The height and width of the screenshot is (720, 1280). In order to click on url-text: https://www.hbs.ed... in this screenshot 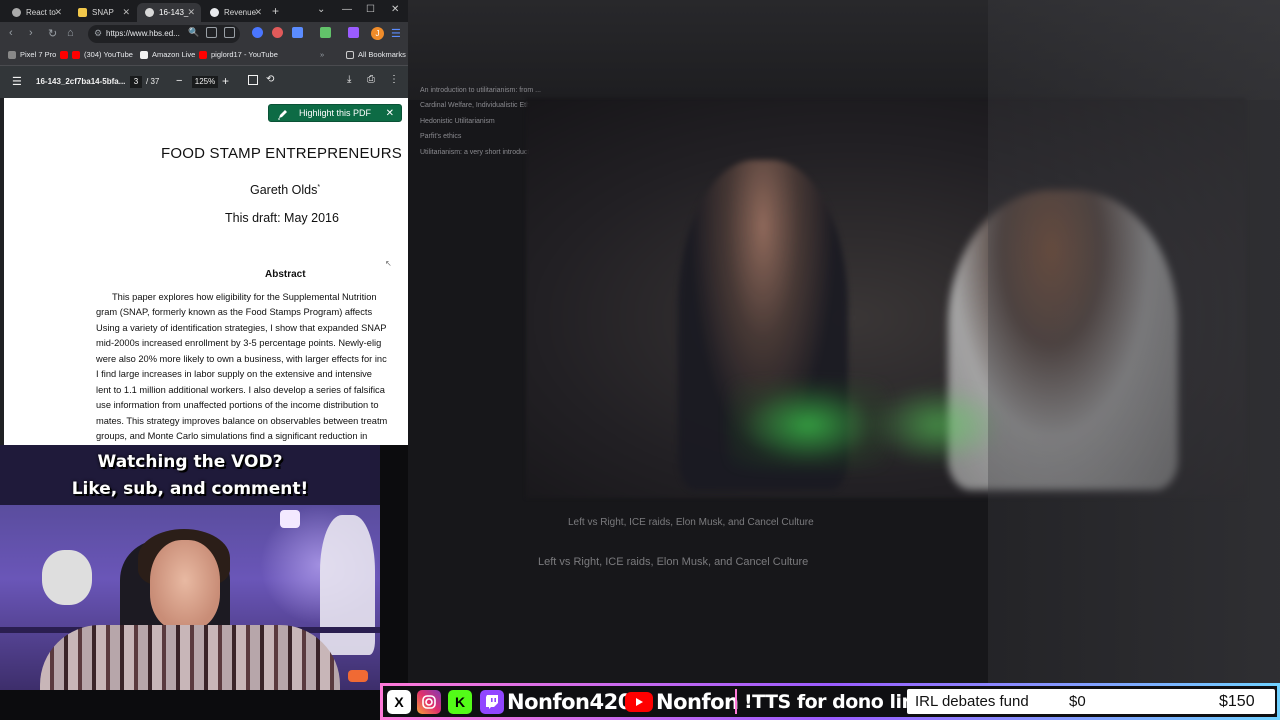, I will do `click(143, 33)`.